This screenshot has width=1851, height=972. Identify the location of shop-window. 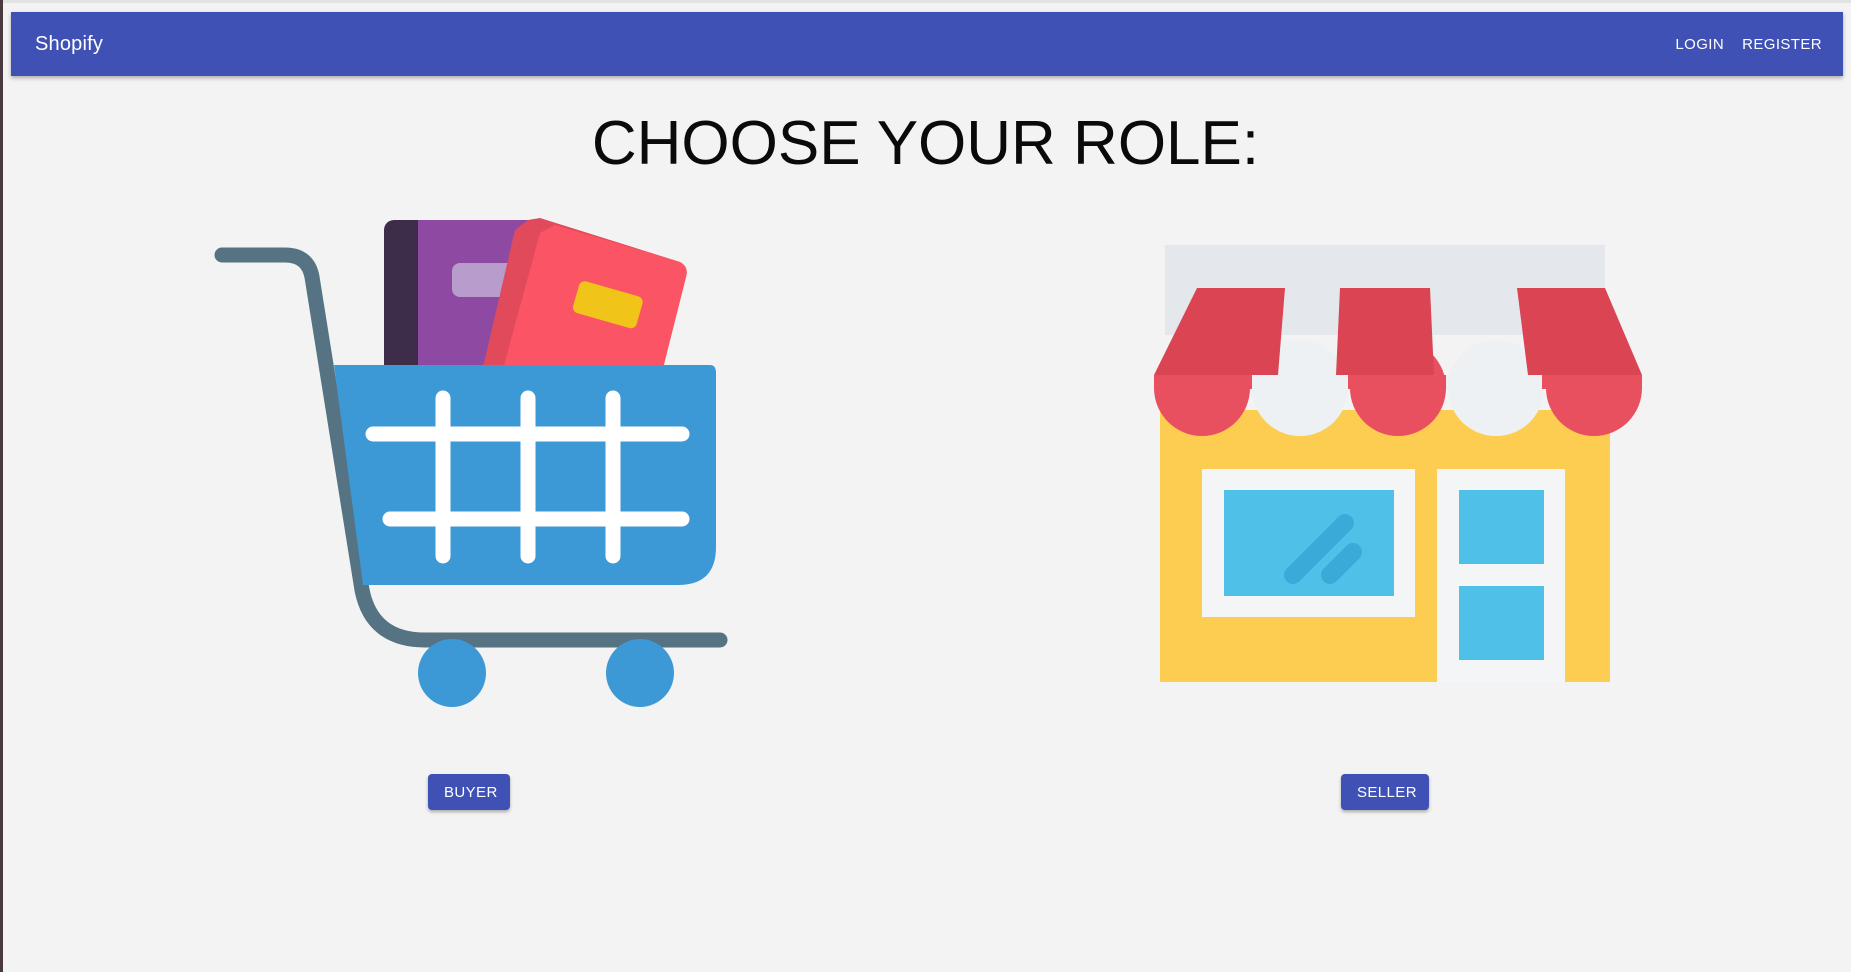
(1309, 543).